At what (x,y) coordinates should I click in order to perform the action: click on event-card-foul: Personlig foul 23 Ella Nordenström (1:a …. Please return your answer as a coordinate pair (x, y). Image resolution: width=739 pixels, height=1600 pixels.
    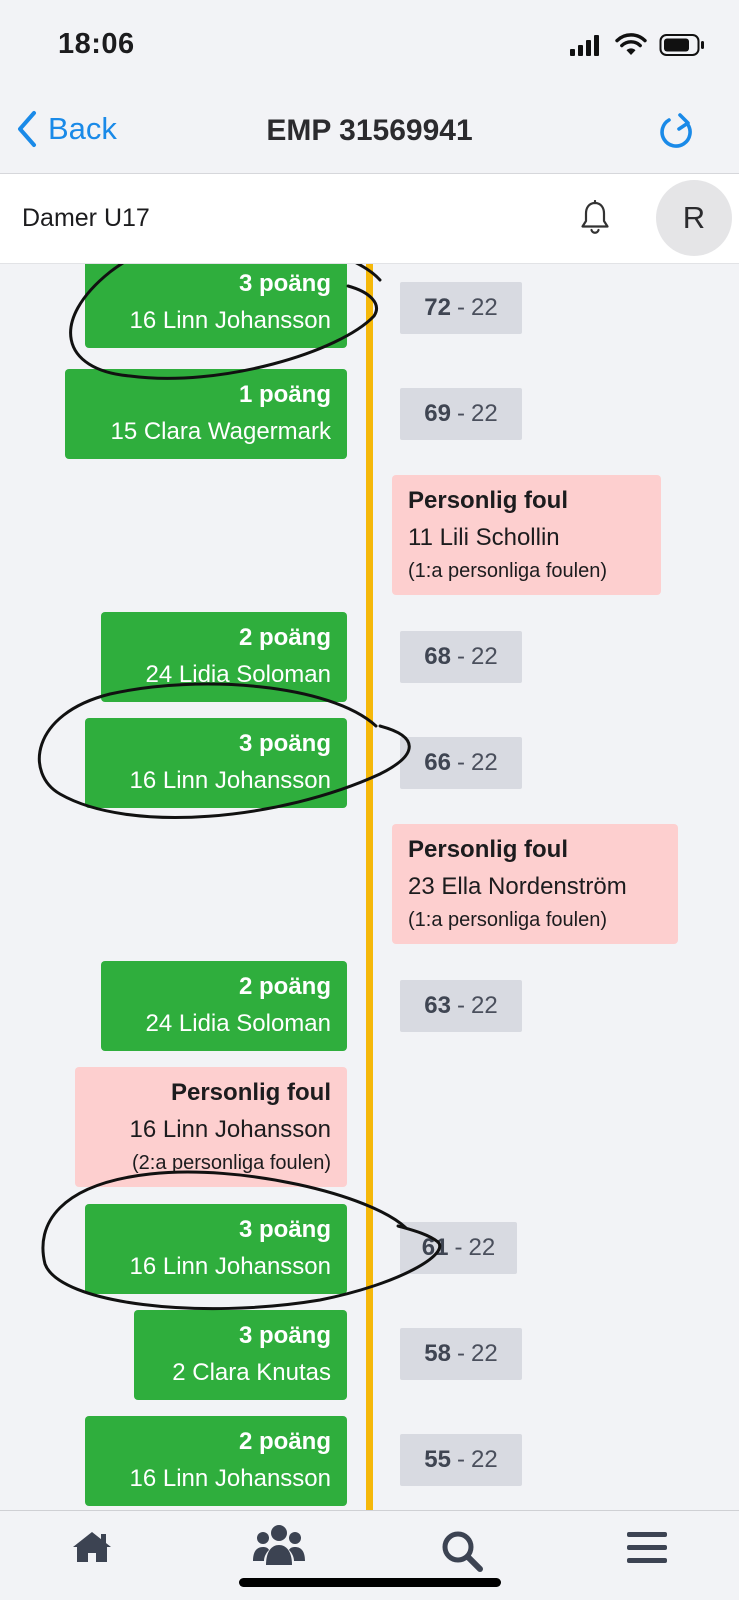
    Looking at the image, I should click on (535, 884).